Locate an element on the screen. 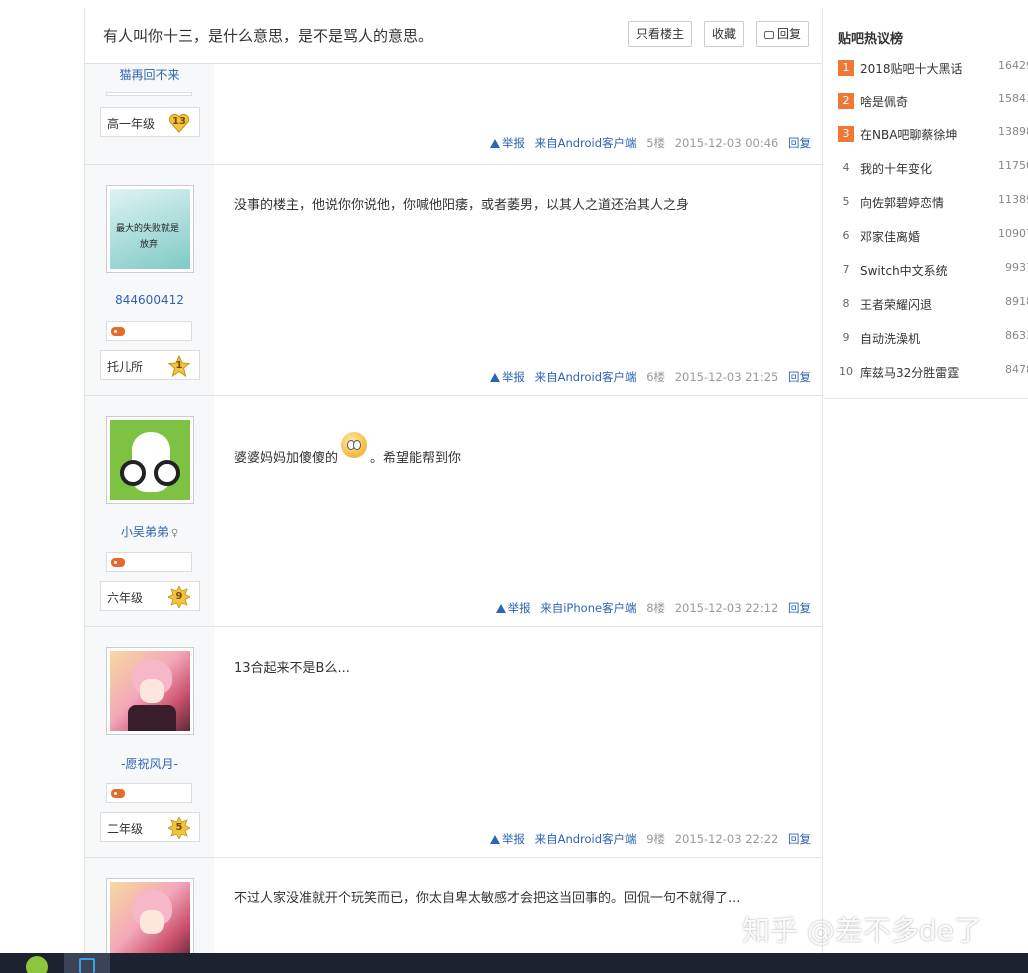  level-name: 二年级 is located at coordinates (125, 829).